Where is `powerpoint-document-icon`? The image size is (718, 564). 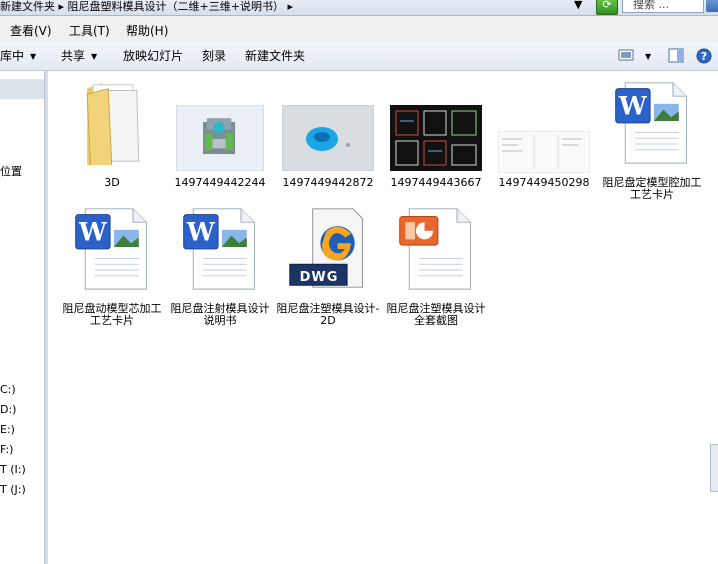 powerpoint-document-icon is located at coordinates (435, 249).